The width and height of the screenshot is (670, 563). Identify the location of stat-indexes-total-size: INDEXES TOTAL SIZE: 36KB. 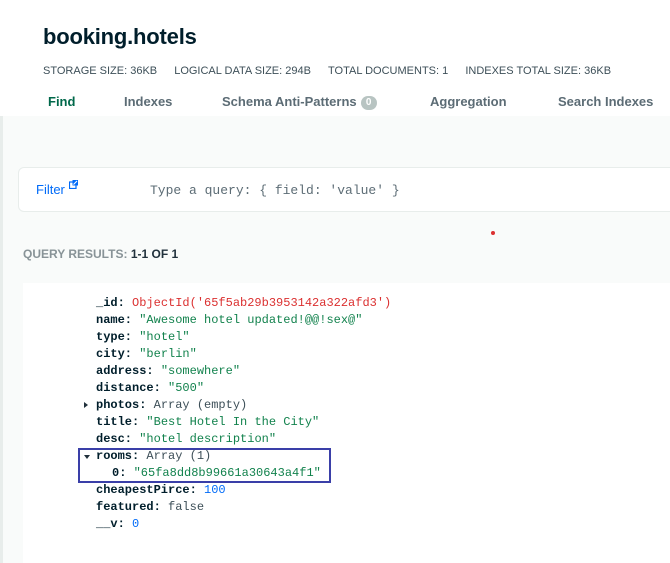
(538, 71).